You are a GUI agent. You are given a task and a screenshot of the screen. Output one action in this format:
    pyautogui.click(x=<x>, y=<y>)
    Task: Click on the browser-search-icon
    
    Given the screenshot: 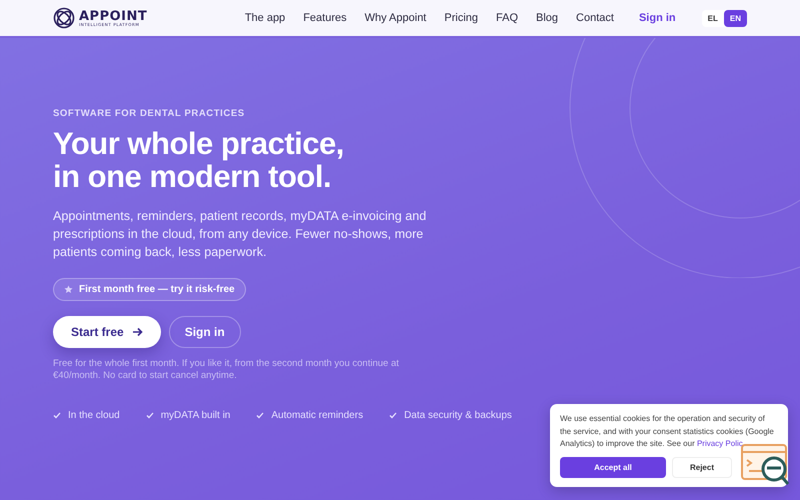 What is the action you would take?
    pyautogui.click(x=766, y=466)
    